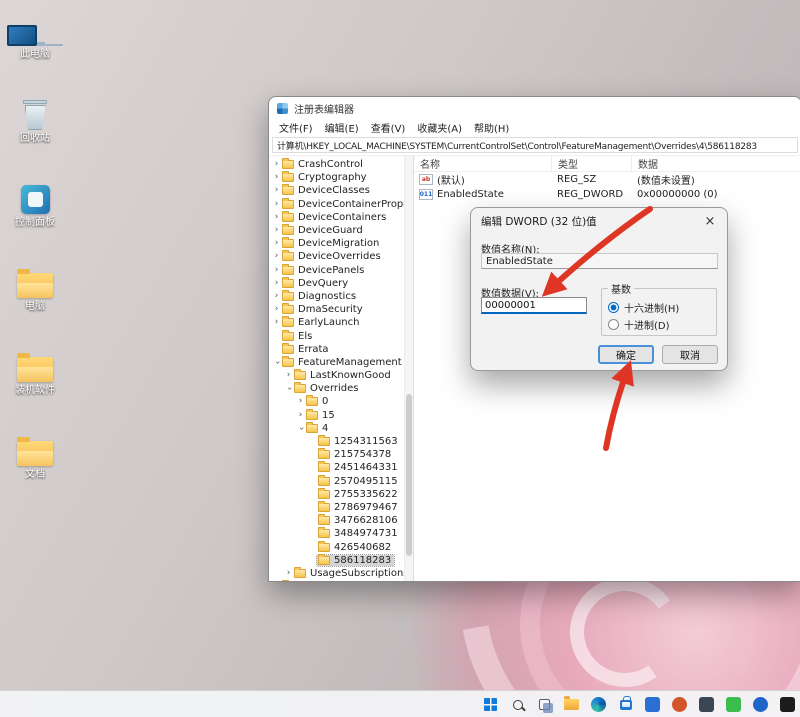 Image resolution: width=800 pixels, height=717 pixels. I want to click on tree-item: 215754378, so click(336, 454).